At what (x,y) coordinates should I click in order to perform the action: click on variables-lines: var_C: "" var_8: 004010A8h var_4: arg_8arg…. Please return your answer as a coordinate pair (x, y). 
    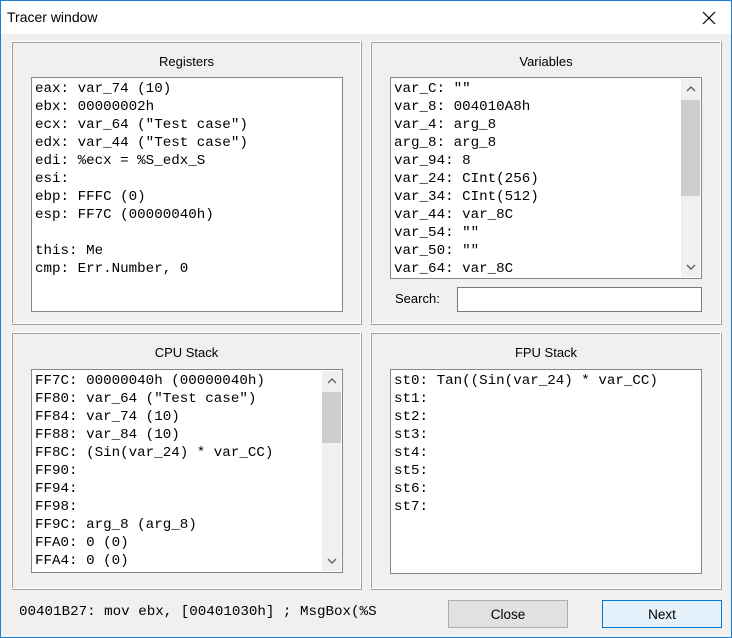
    Looking at the image, I should click on (466, 179).